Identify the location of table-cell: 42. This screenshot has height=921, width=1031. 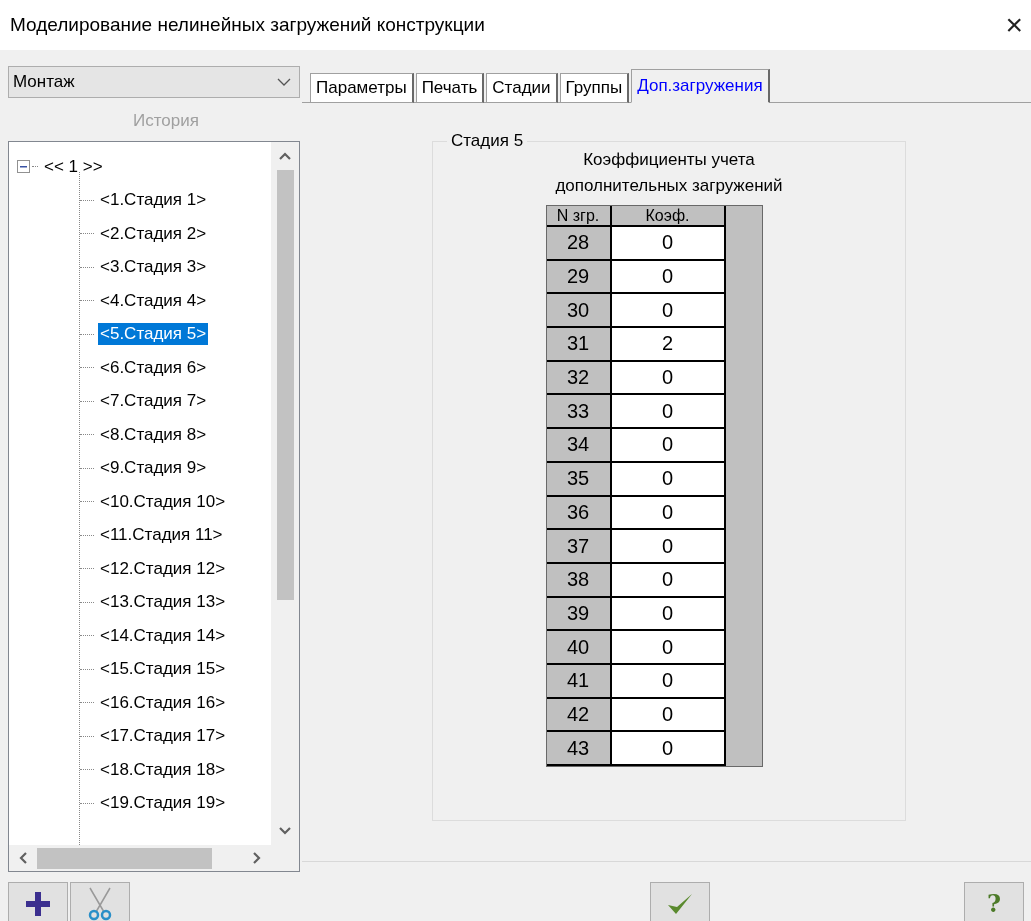
(579, 715).